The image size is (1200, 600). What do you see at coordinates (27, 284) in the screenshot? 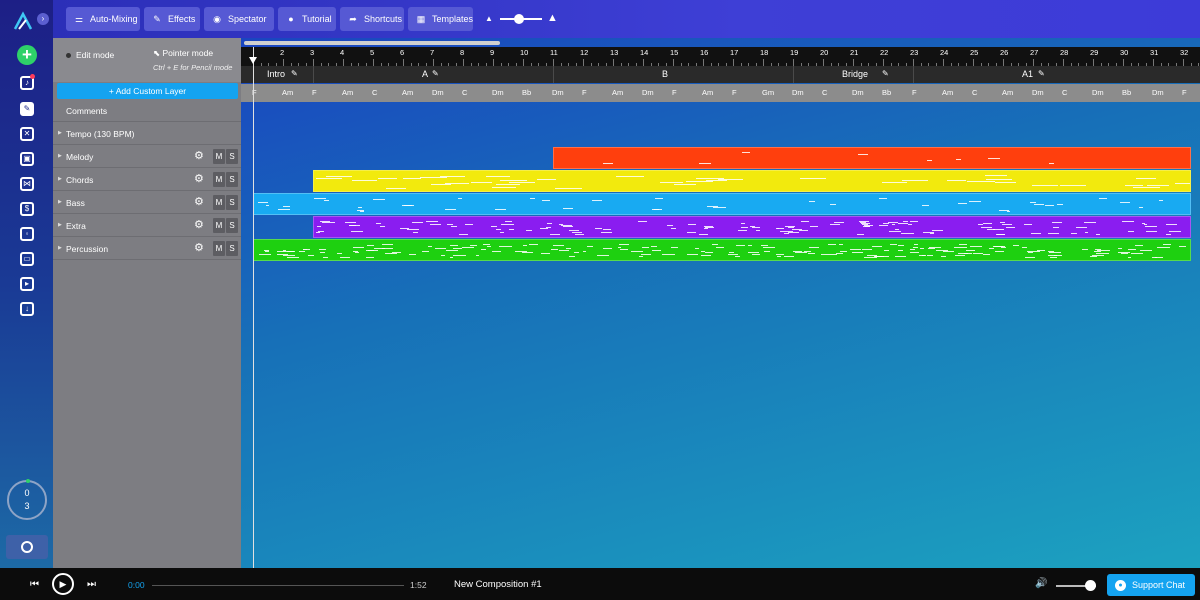
I see `video-icon: ▸` at bounding box center [27, 284].